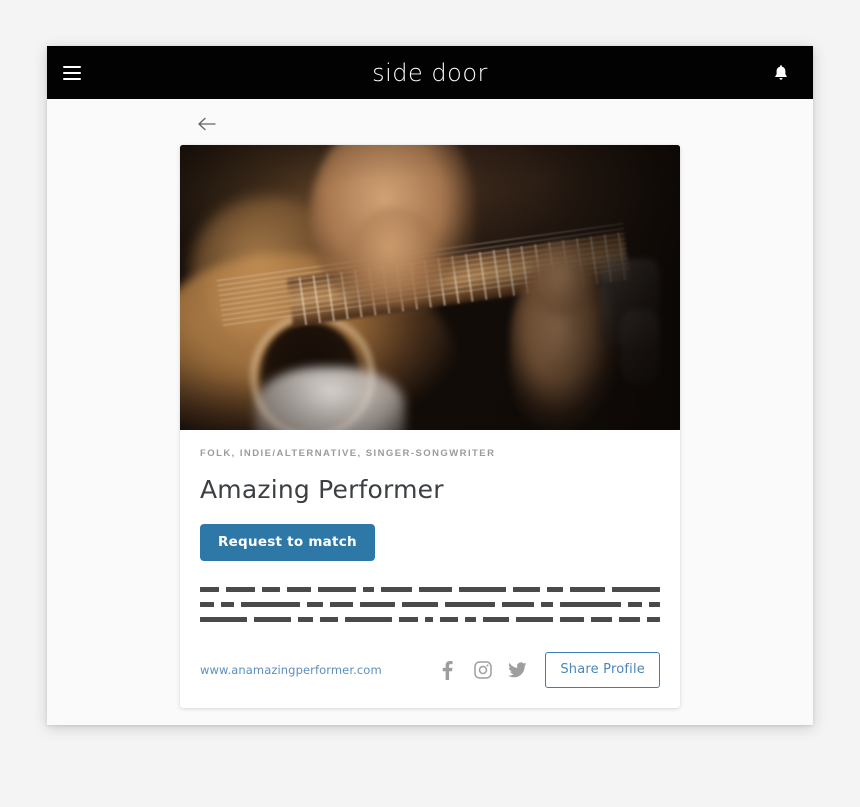 The width and height of the screenshot is (860, 807). Describe the element at coordinates (287, 542) in the screenshot. I see `request-to-match-button: Request to match` at that location.